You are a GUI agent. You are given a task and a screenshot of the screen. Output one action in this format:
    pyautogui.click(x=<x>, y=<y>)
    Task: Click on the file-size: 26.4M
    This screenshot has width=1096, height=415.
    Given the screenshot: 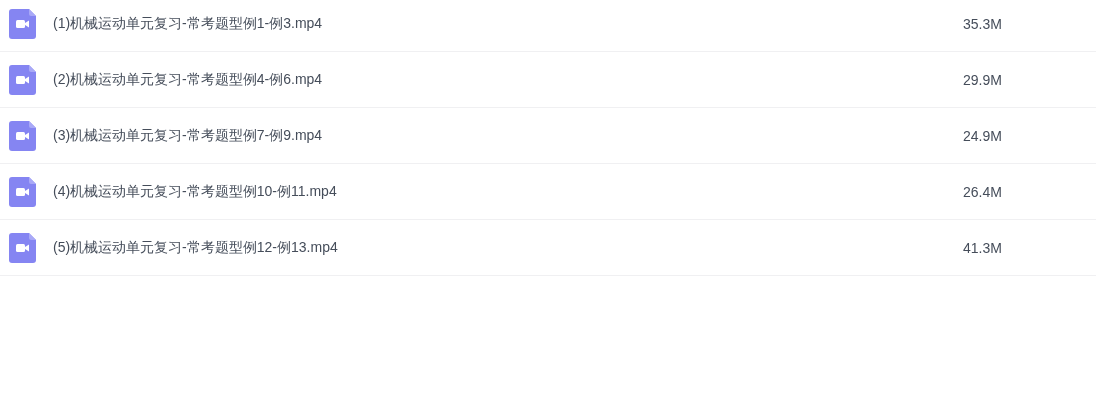 What is the action you would take?
    pyautogui.click(x=983, y=191)
    